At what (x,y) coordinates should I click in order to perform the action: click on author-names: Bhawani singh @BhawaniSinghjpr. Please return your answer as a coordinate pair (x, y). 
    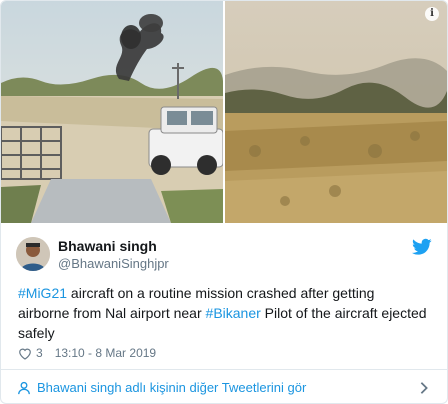
    Looking at the image, I should click on (113, 254).